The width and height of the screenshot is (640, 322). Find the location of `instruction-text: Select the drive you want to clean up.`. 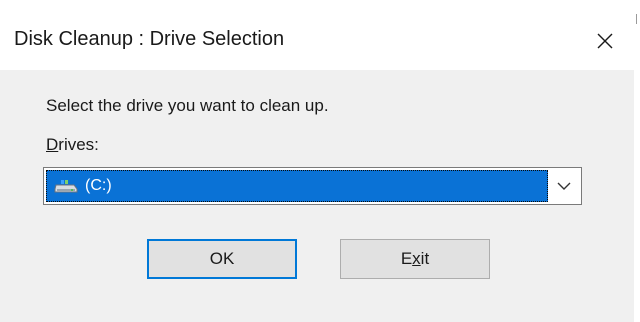

instruction-text: Select the drive you want to clean up. is located at coordinates (187, 105).